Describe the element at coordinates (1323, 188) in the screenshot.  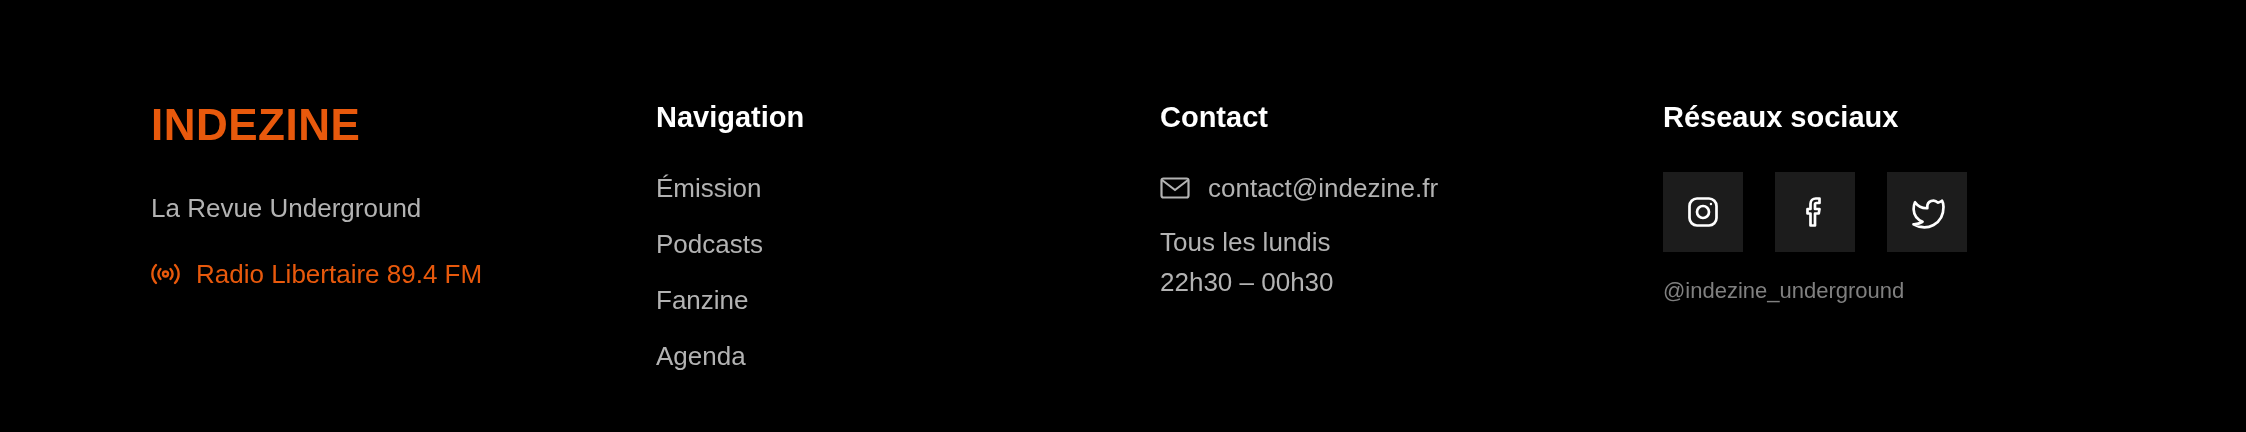
I see `email-link: contact@indezine.fr` at that location.